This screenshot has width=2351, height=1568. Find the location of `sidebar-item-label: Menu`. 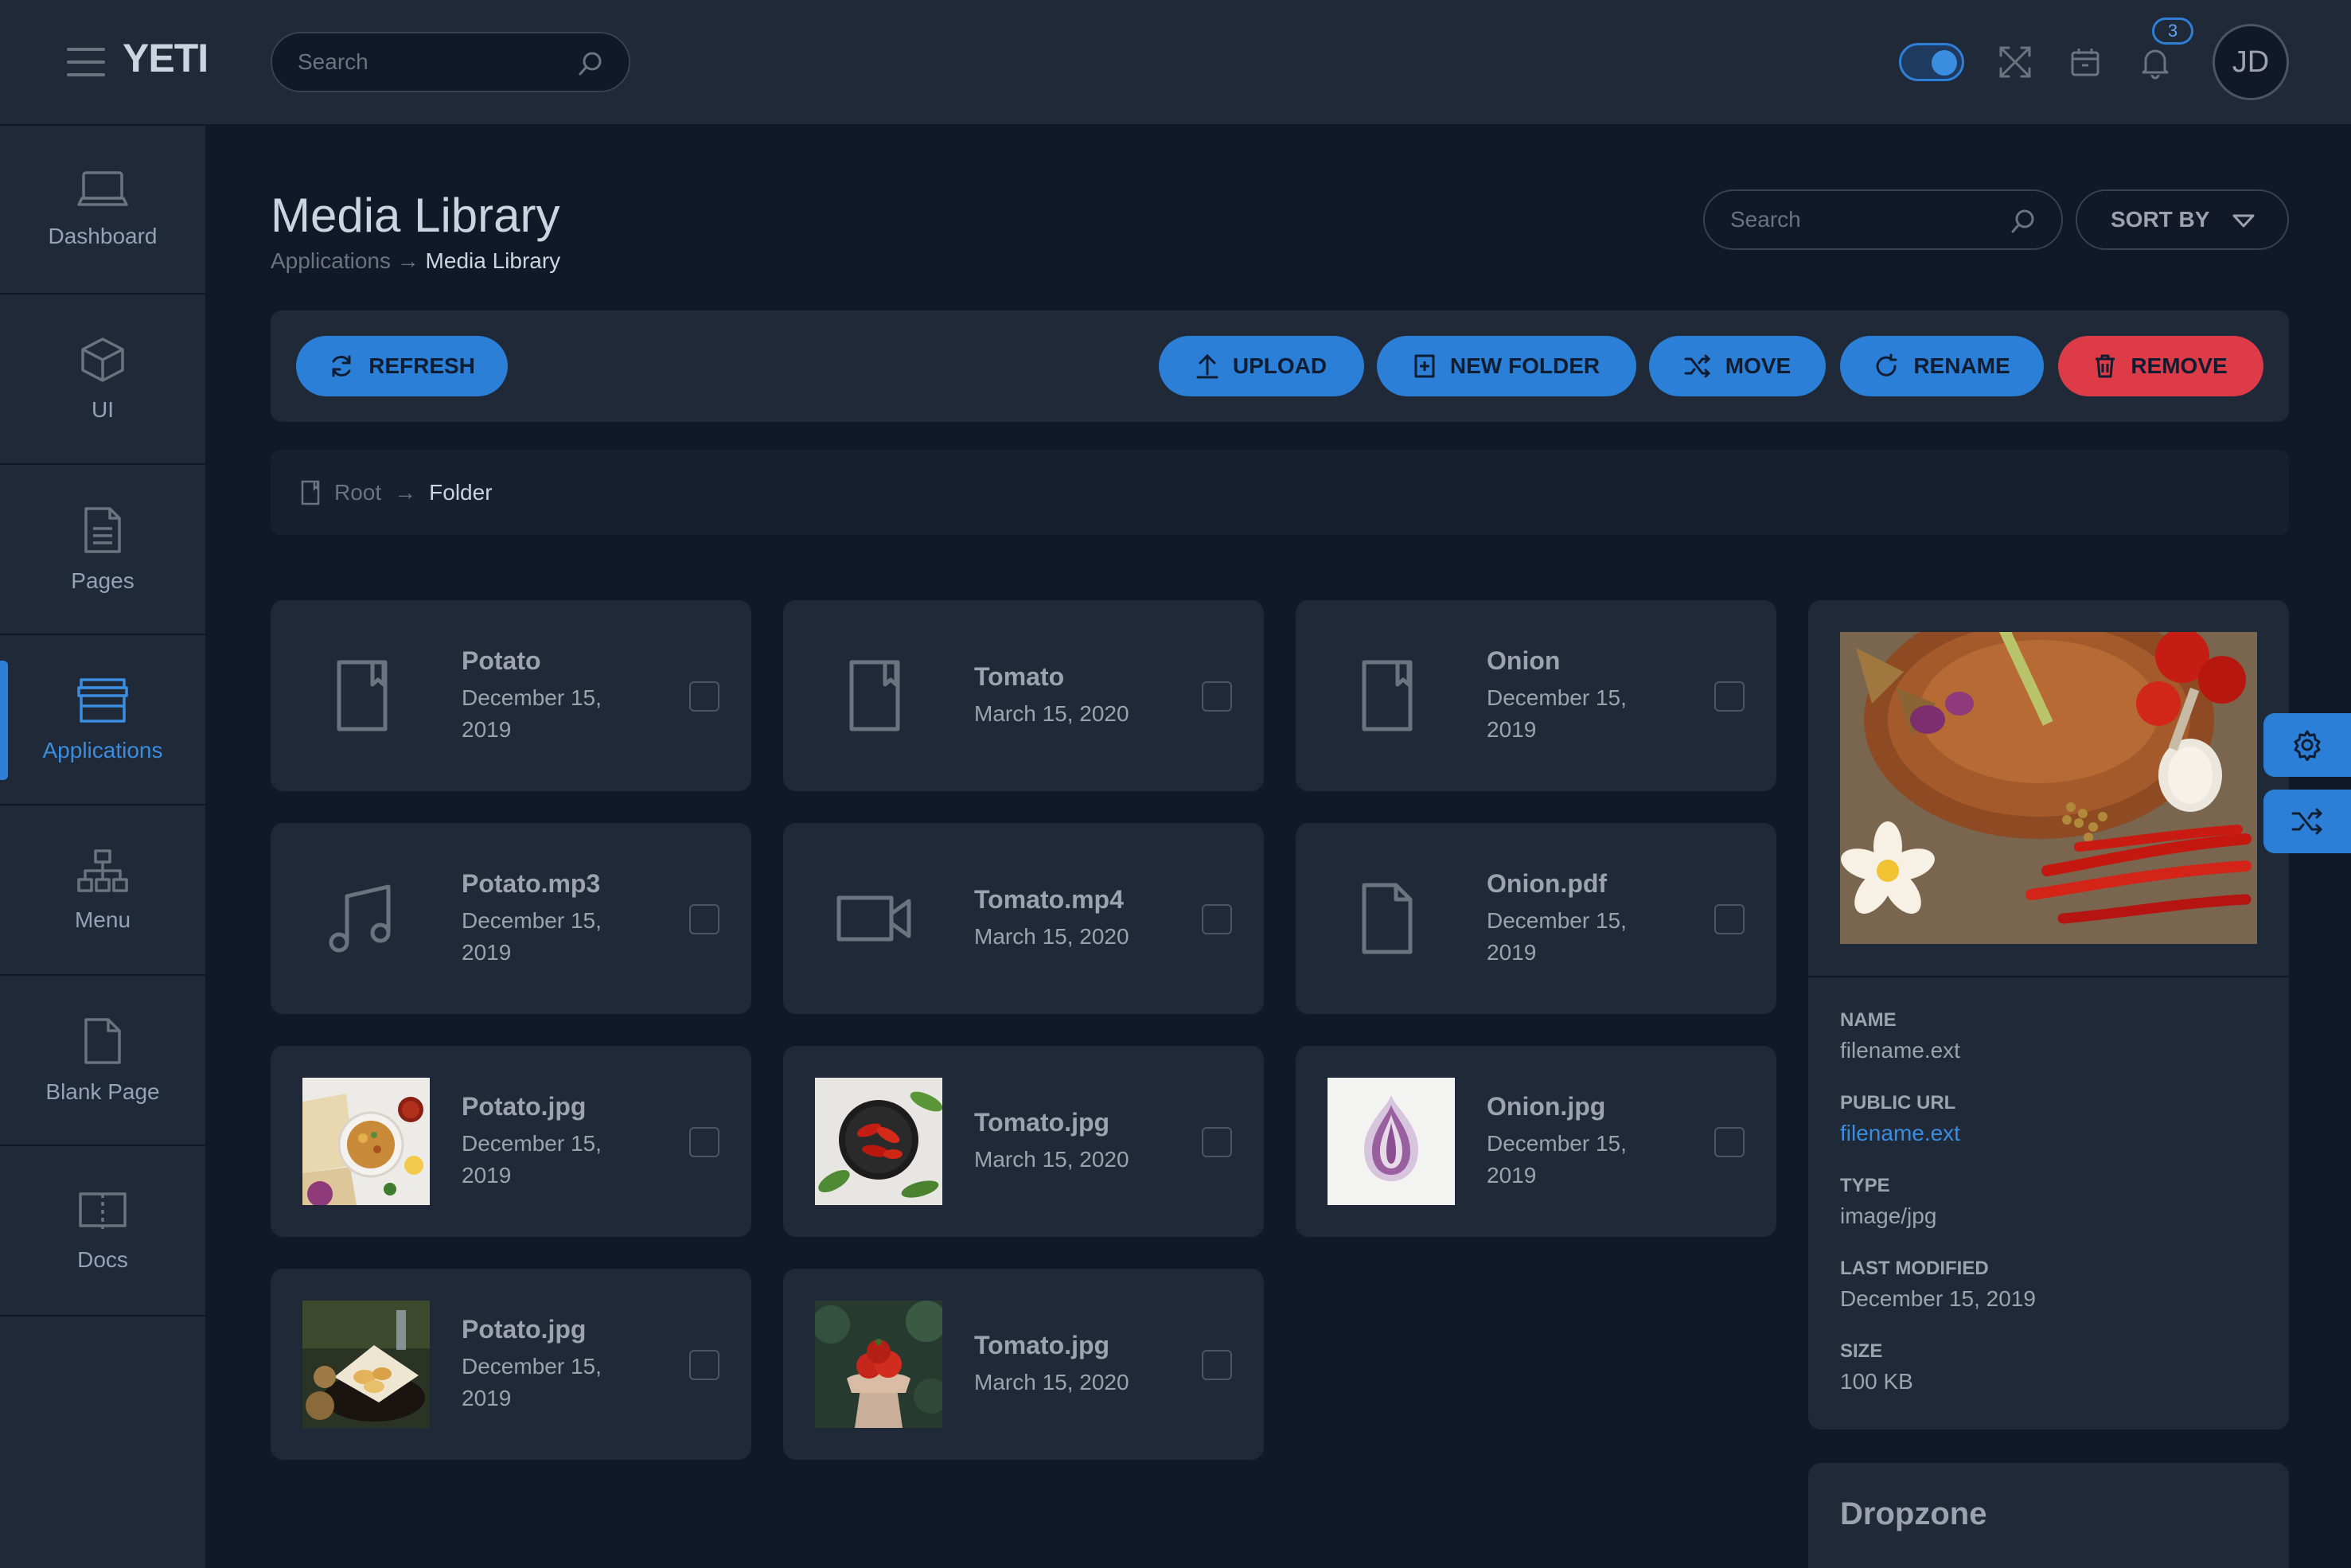

sidebar-item-label: Menu is located at coordinates (102, 919).